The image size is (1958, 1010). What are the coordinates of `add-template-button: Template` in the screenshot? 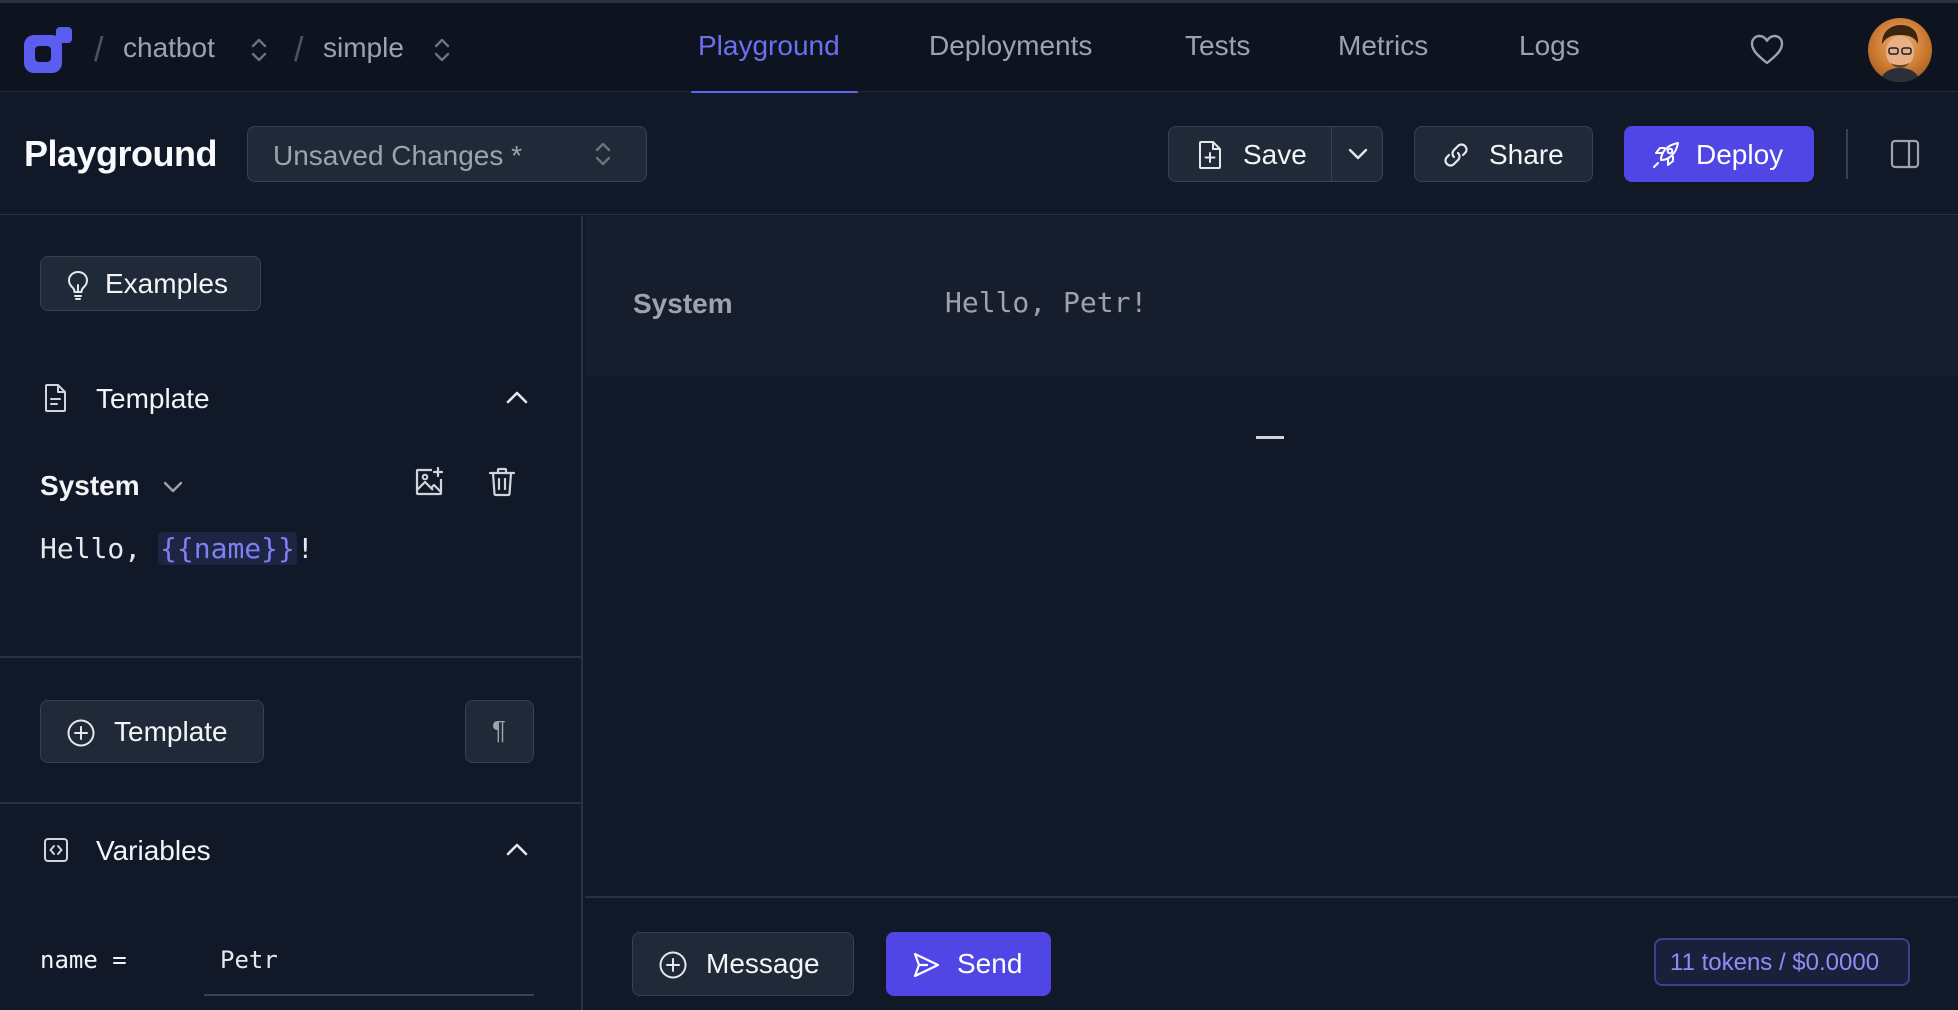 It's located at (152, 731).